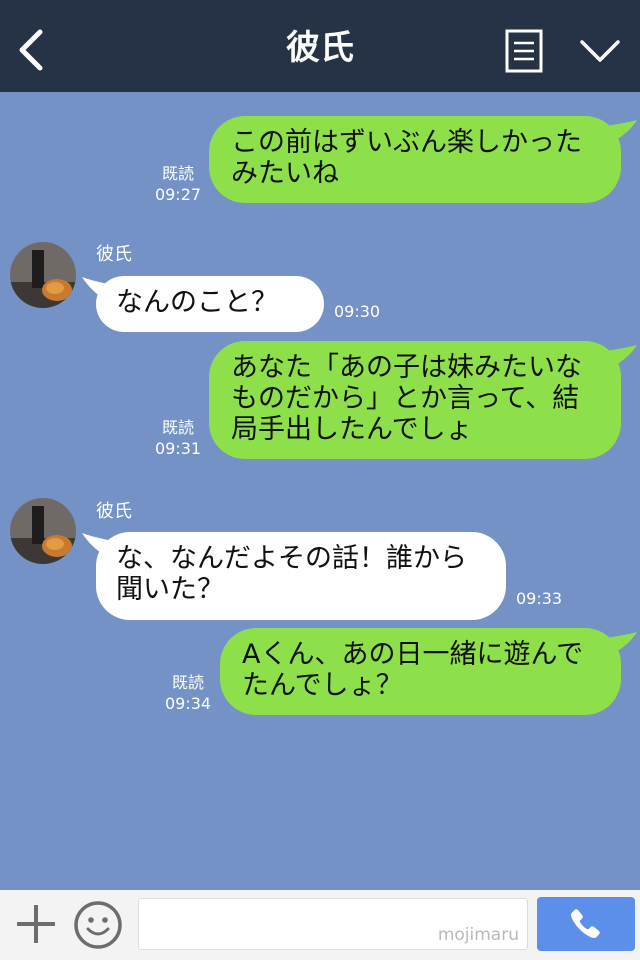  I want to click on read-status: 既読 09:31, so click(178, 438).